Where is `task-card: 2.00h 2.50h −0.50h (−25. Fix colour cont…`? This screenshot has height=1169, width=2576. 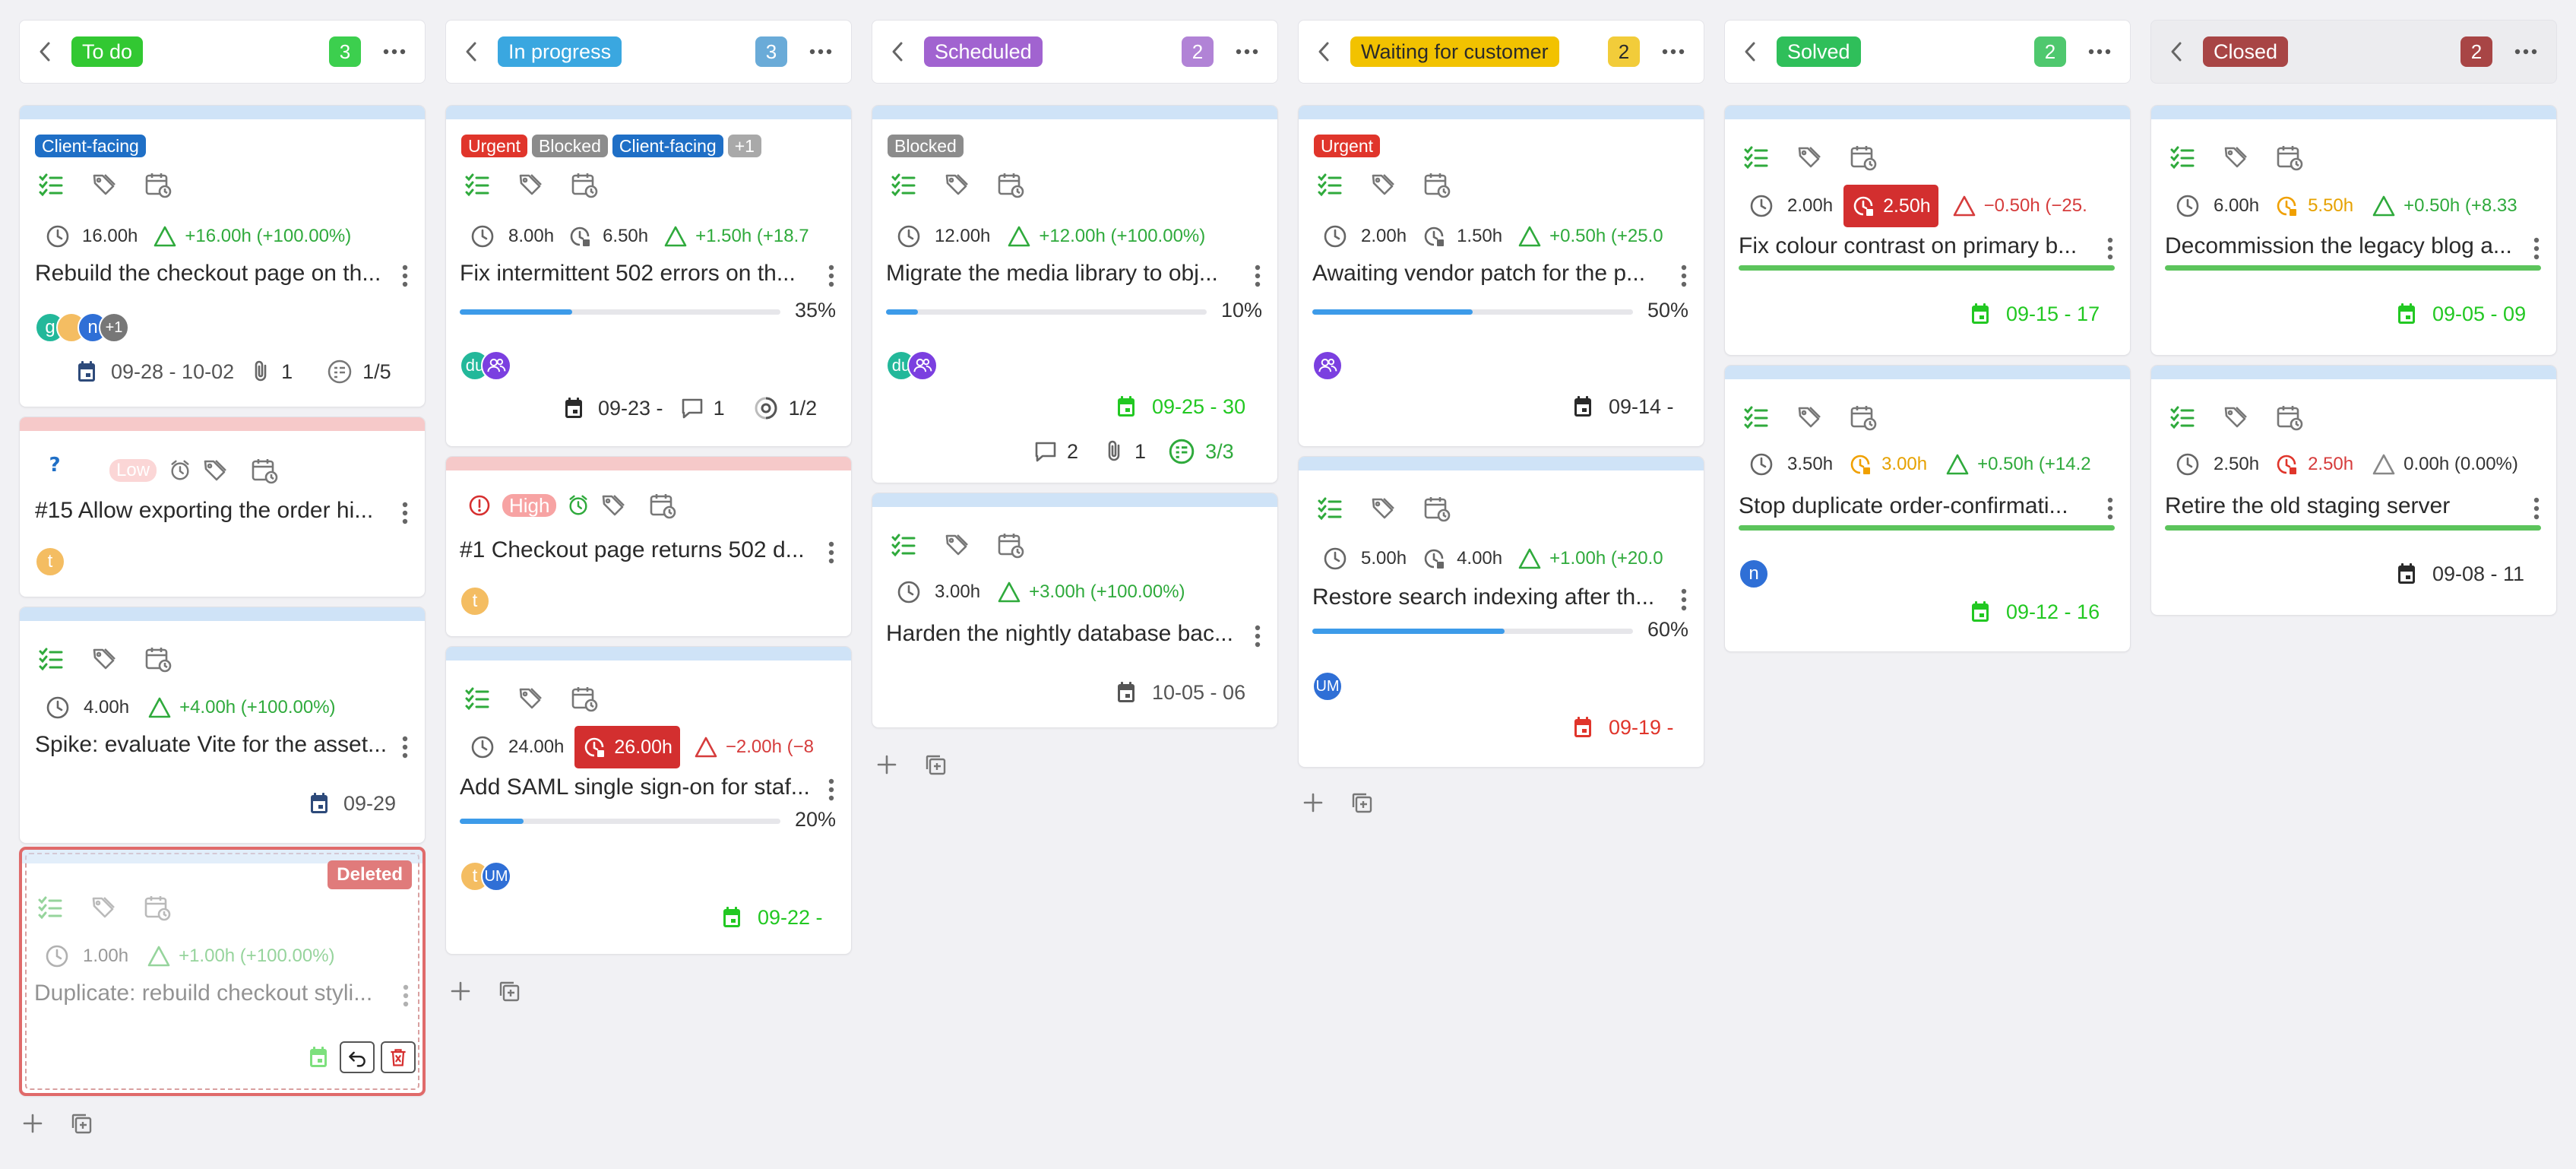 task-card: 2.00h 2.50h −0.50h (−25. Fix colour cont… is located at coordinates (1927, 231).